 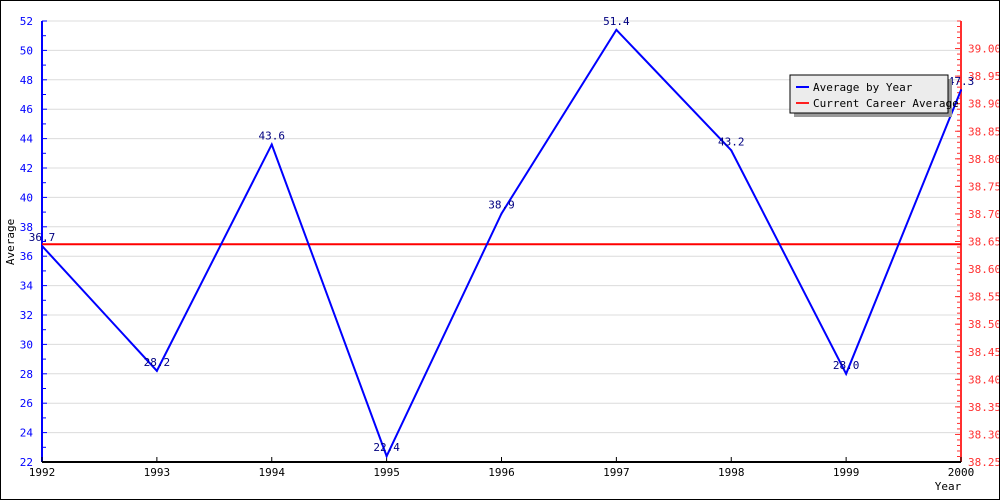 I want to click on right-tick-label: 38.80, so click(x=983, y=159).